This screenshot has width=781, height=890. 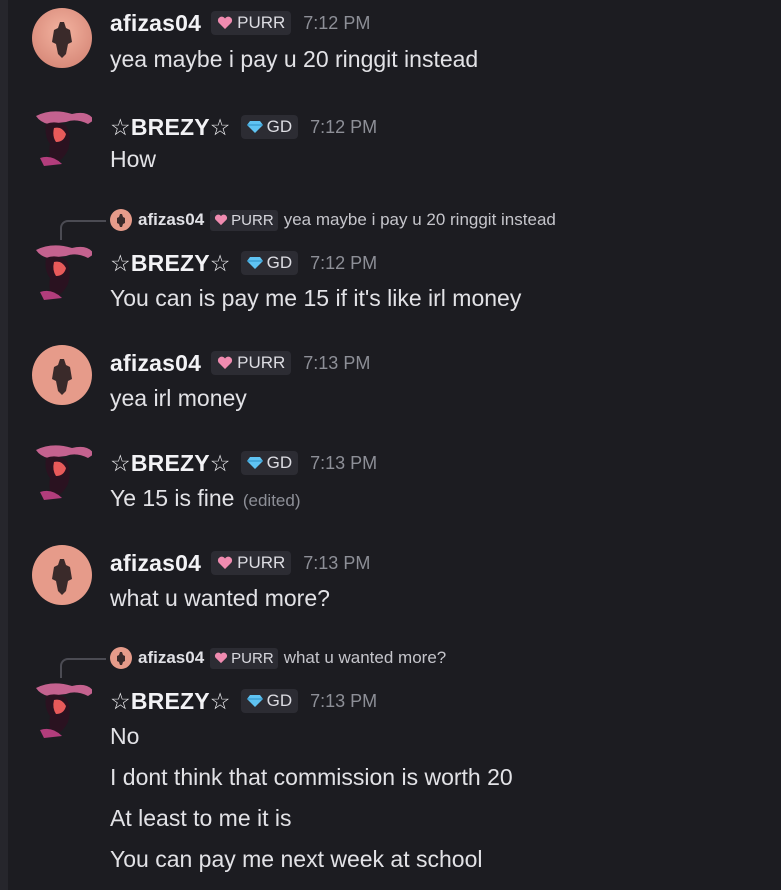 I want to click on message-line: I dont think that commission is worth 20, so click(x=311, y=777).